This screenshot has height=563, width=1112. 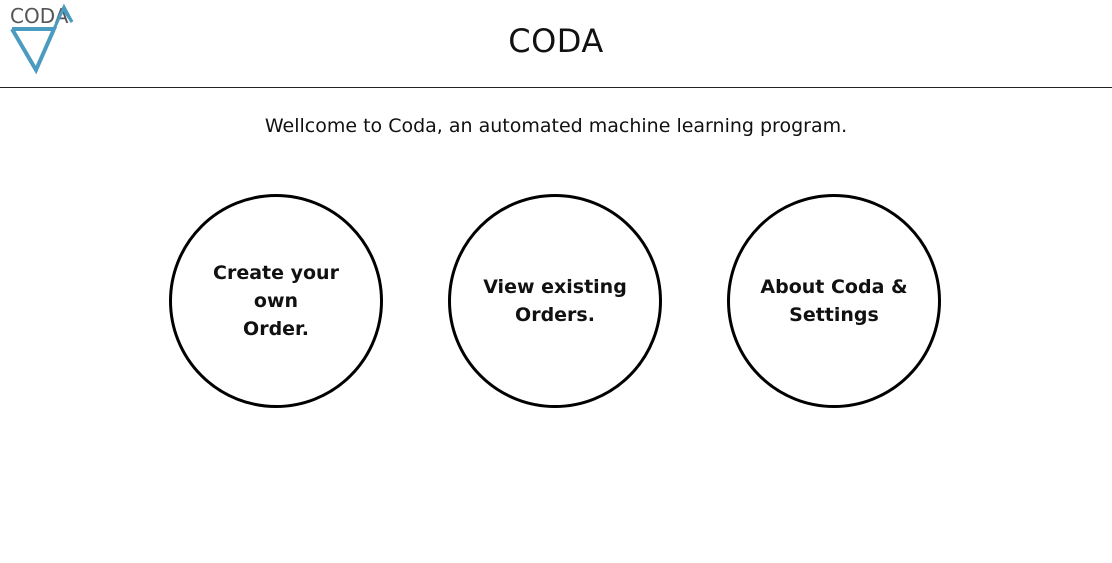 I want to click on create-order-label: Create your own Order., so click(x=276, y=301).